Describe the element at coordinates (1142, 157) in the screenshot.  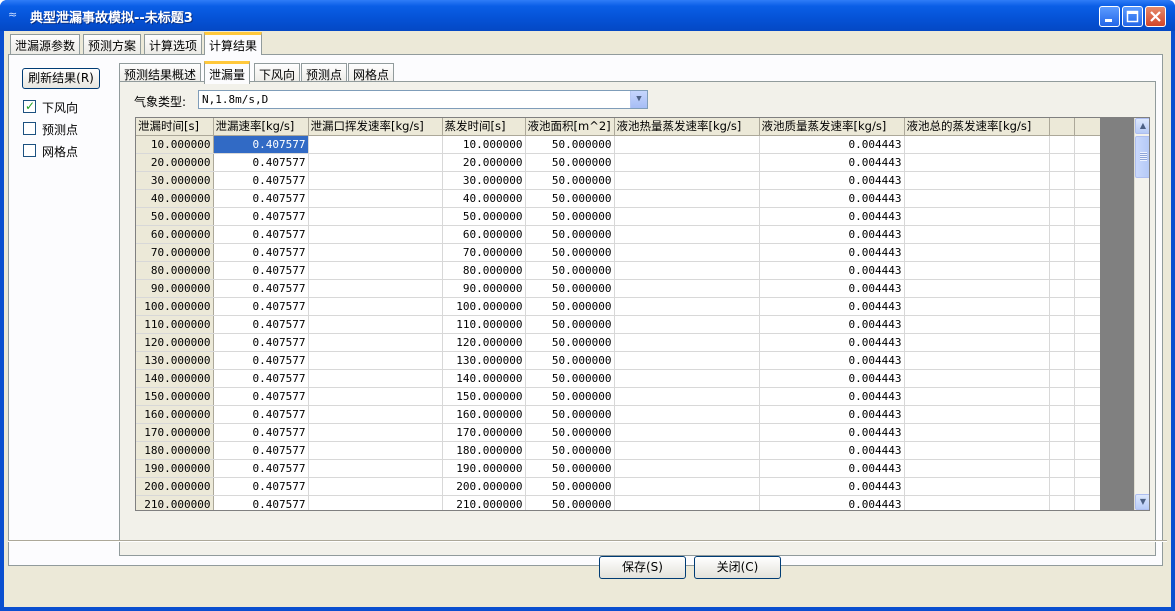
I see `scroll-thumb` at that location.